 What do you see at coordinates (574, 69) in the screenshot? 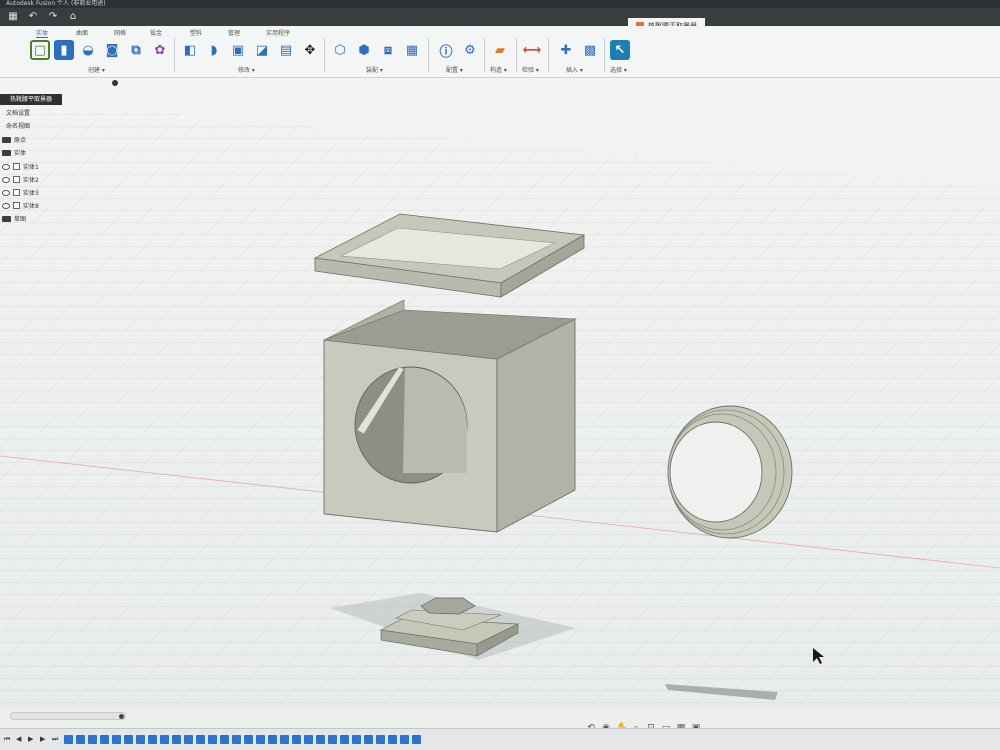
I see `group-insert-label: 插入 ▾` at bounding box center [574, 69].